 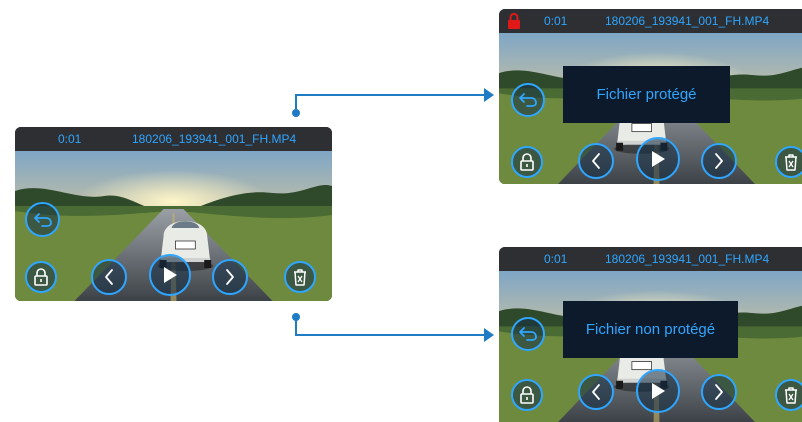 I want to click on connector-line-top, so click(x=390, y=103).